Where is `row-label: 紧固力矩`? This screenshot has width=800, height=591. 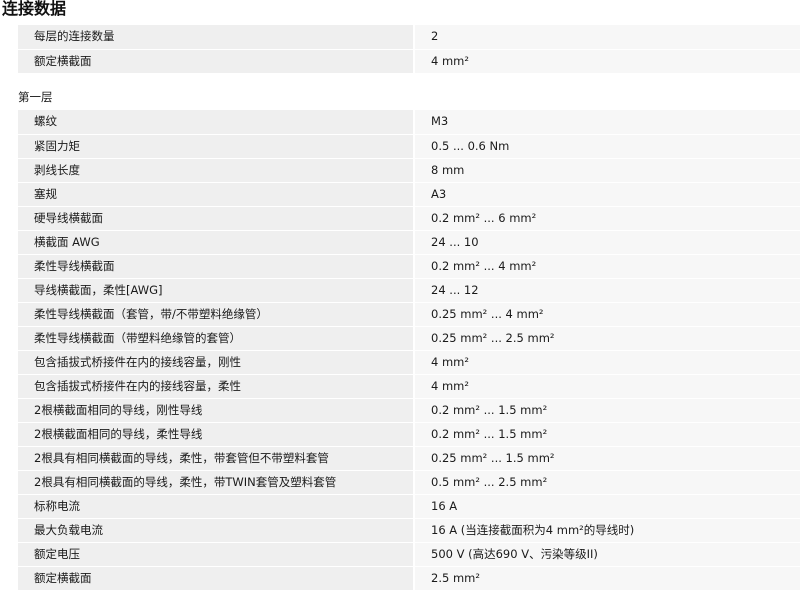
row-label: 紧固力矩 is located at coordinates (216, 146).